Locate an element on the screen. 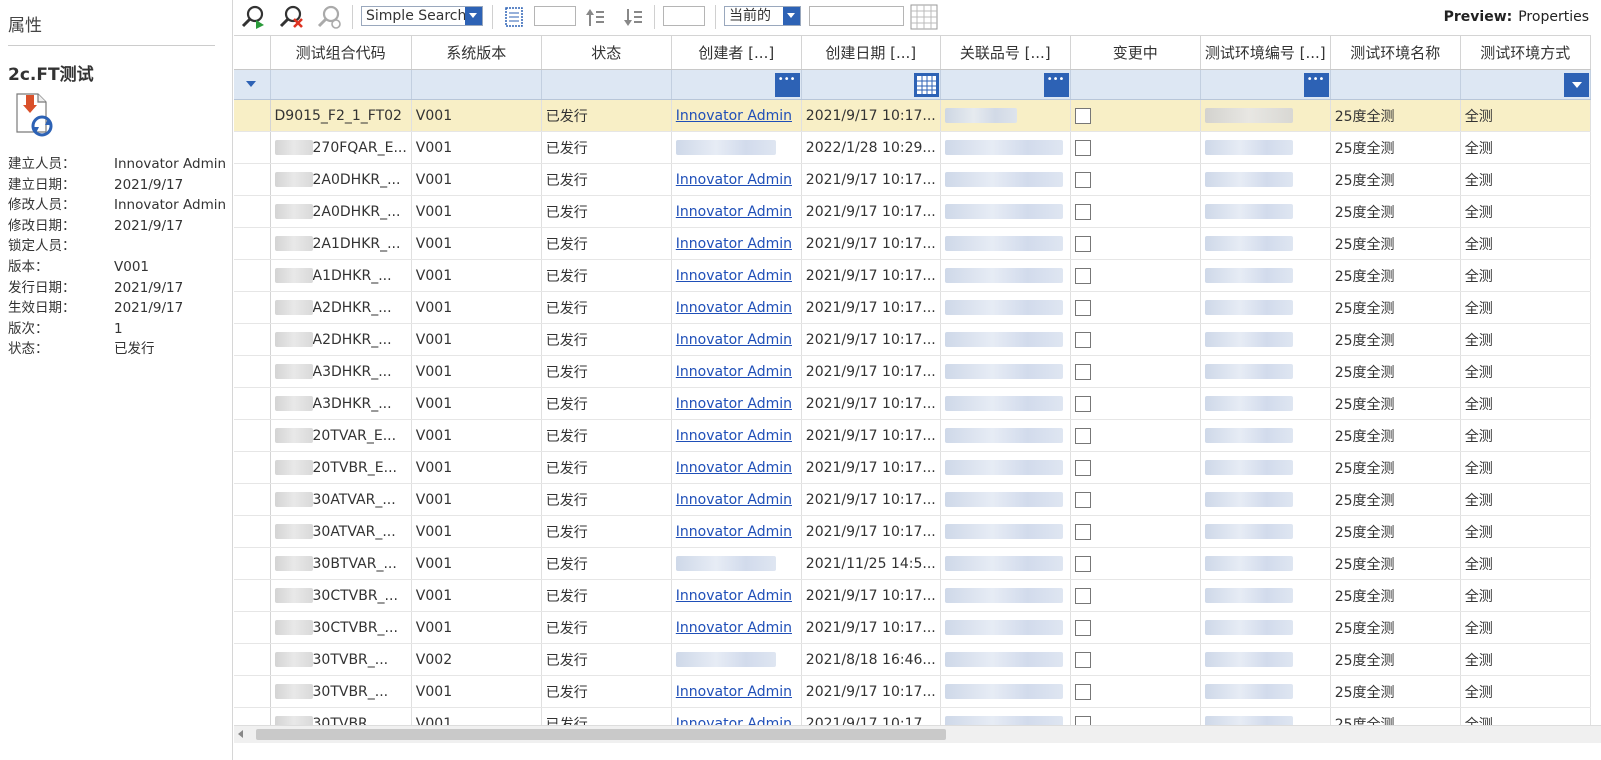  filter-cell-creator is located at coordinates (736, 84).